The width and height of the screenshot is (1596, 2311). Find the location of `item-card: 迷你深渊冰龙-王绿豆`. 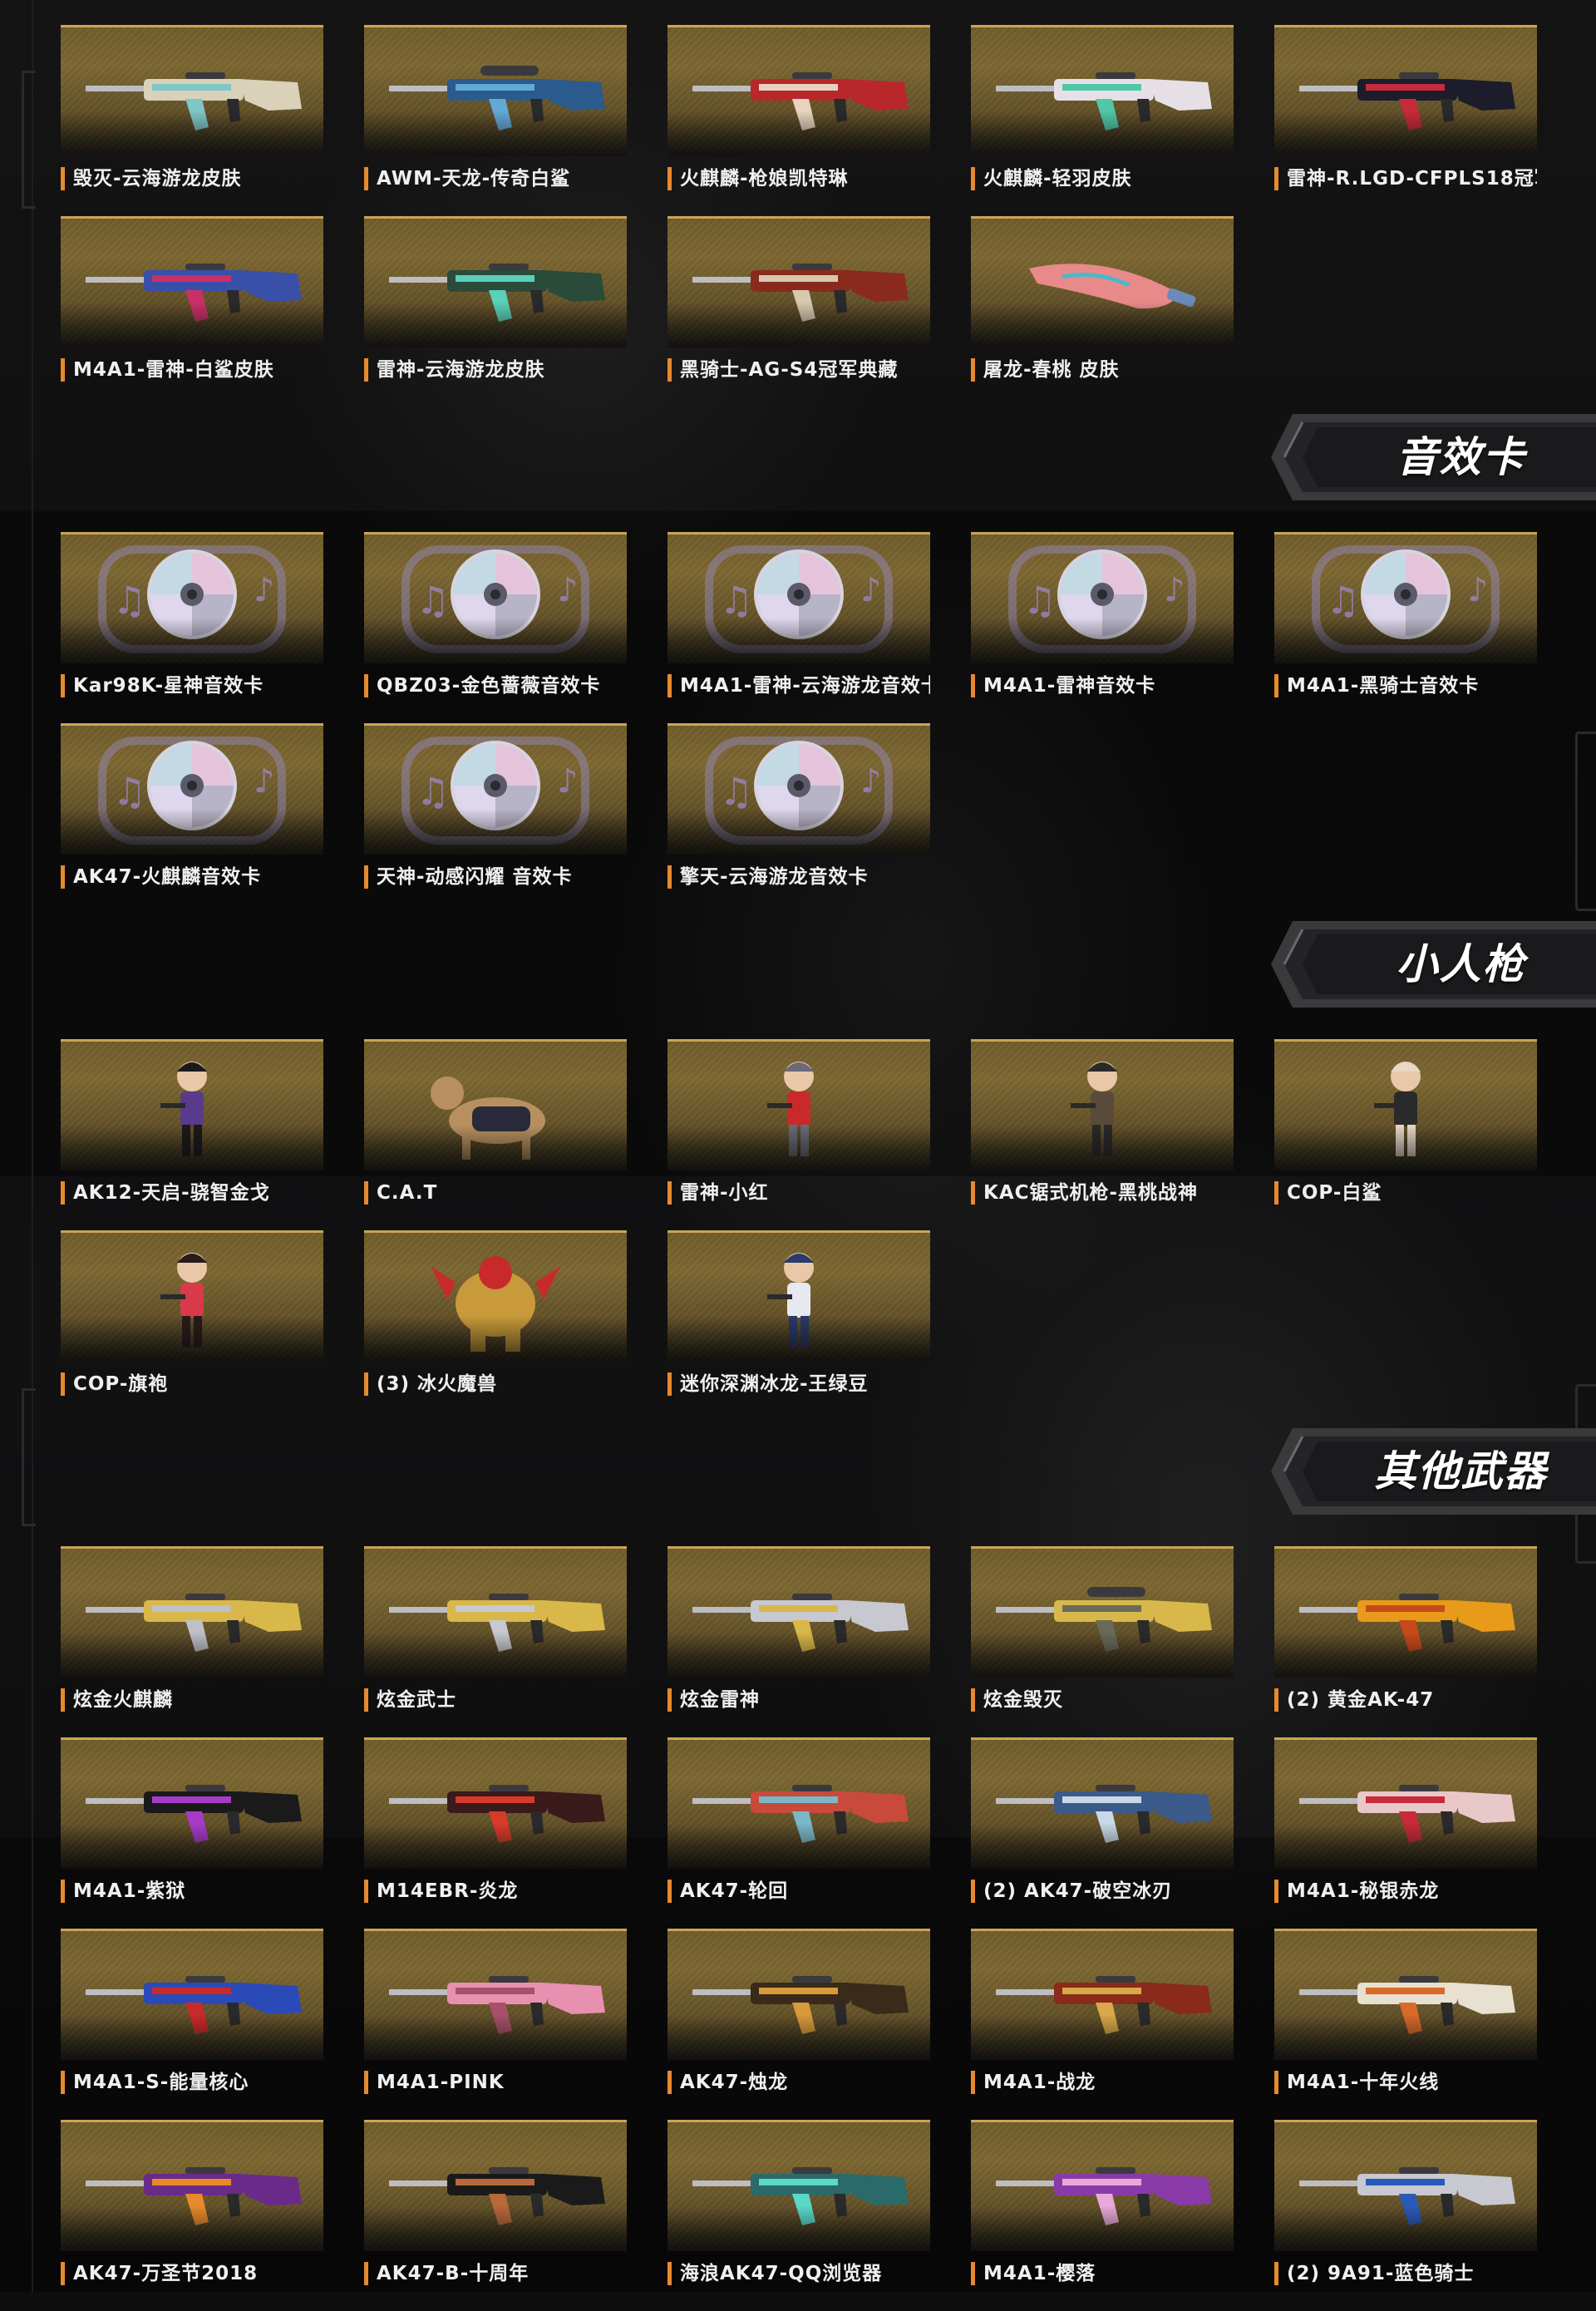

item-card: 迷你深渊冰龙-王绿豆 is located at coordinates (798, 1326).